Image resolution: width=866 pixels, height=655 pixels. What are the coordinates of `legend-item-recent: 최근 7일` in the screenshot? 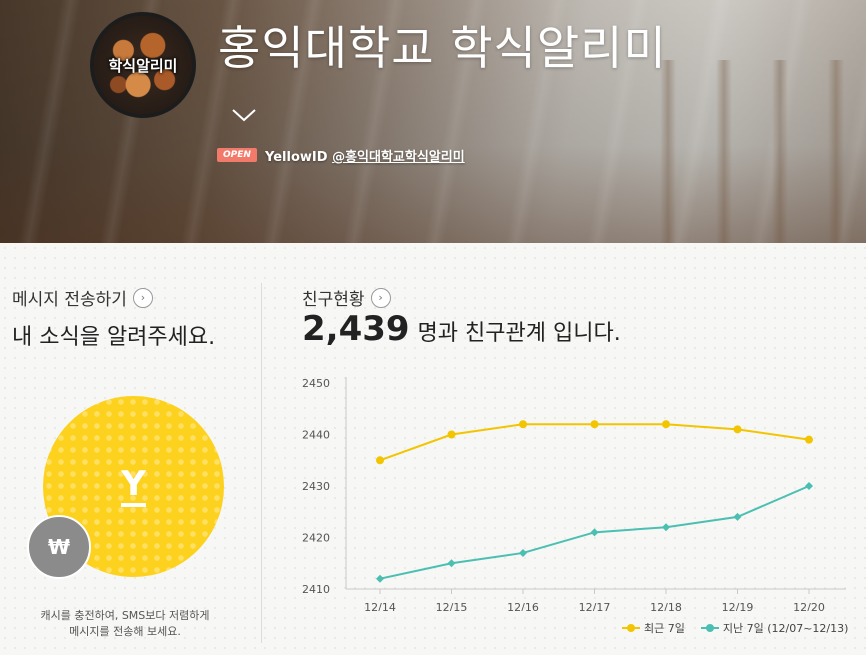 It's located at (653, 628).